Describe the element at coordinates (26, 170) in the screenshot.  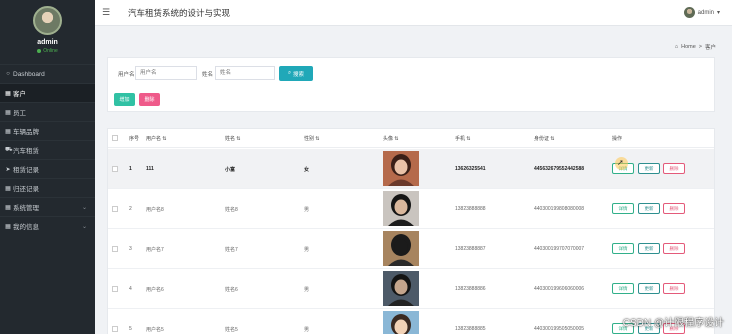
I see `sidebar-item-label: 租赁记录` at that location.